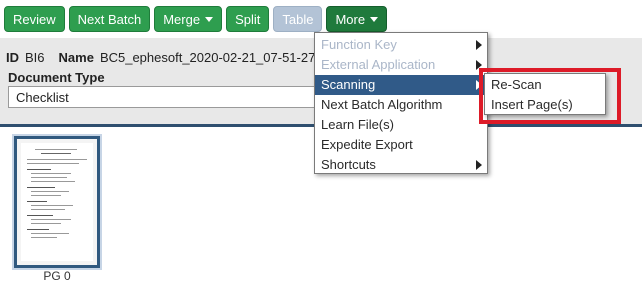 This screenshot has height=284, width=642. What do you see at coordinates (207, 57) in the screenshot?
I see `name-value: BC5_ephesoft_2020-02-21_07-51-27` at bounding box center [207, 57].